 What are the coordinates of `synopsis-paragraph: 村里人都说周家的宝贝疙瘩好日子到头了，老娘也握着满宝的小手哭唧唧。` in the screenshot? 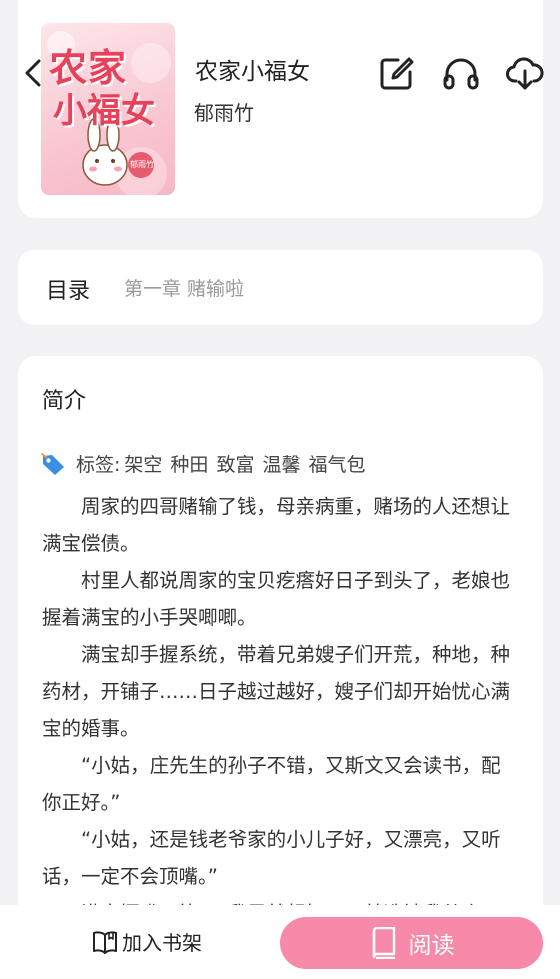 It's located at (276, 599).